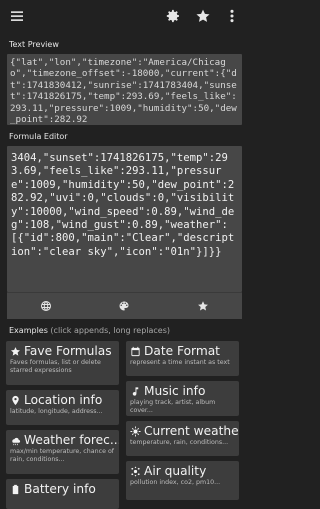 This screenshot has width=320, height=509. What do you see at coordinates (16, 441) in the screenshot?
I see `weather-cloud-icon` at bounding box center [16, 441].